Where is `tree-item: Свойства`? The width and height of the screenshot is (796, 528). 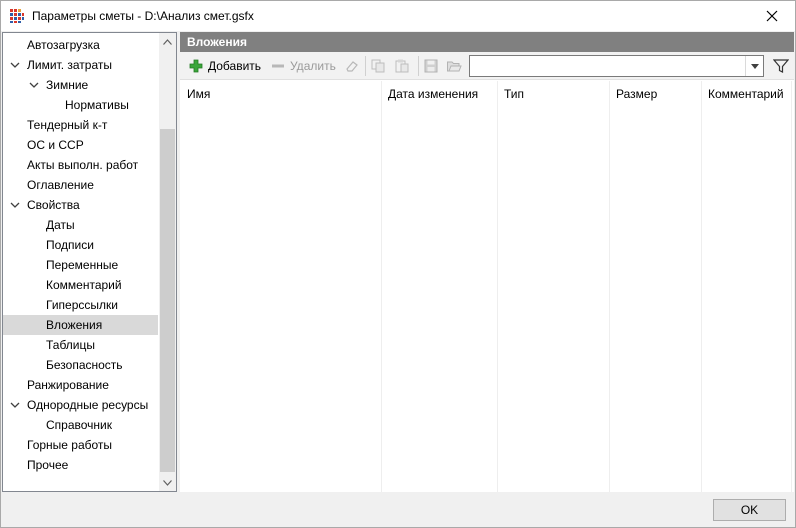 tree-item: Свойства is located at coordinates (80, 205).